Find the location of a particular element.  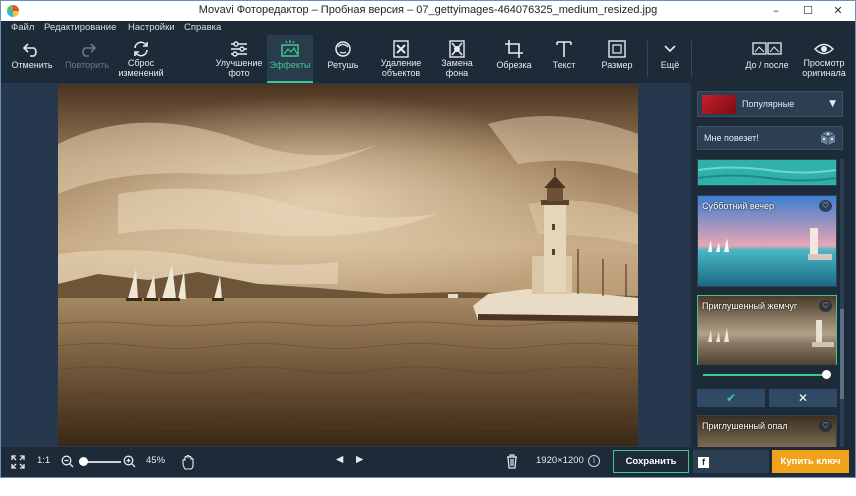

text-label: Текст is located at coordinates (564, 65).